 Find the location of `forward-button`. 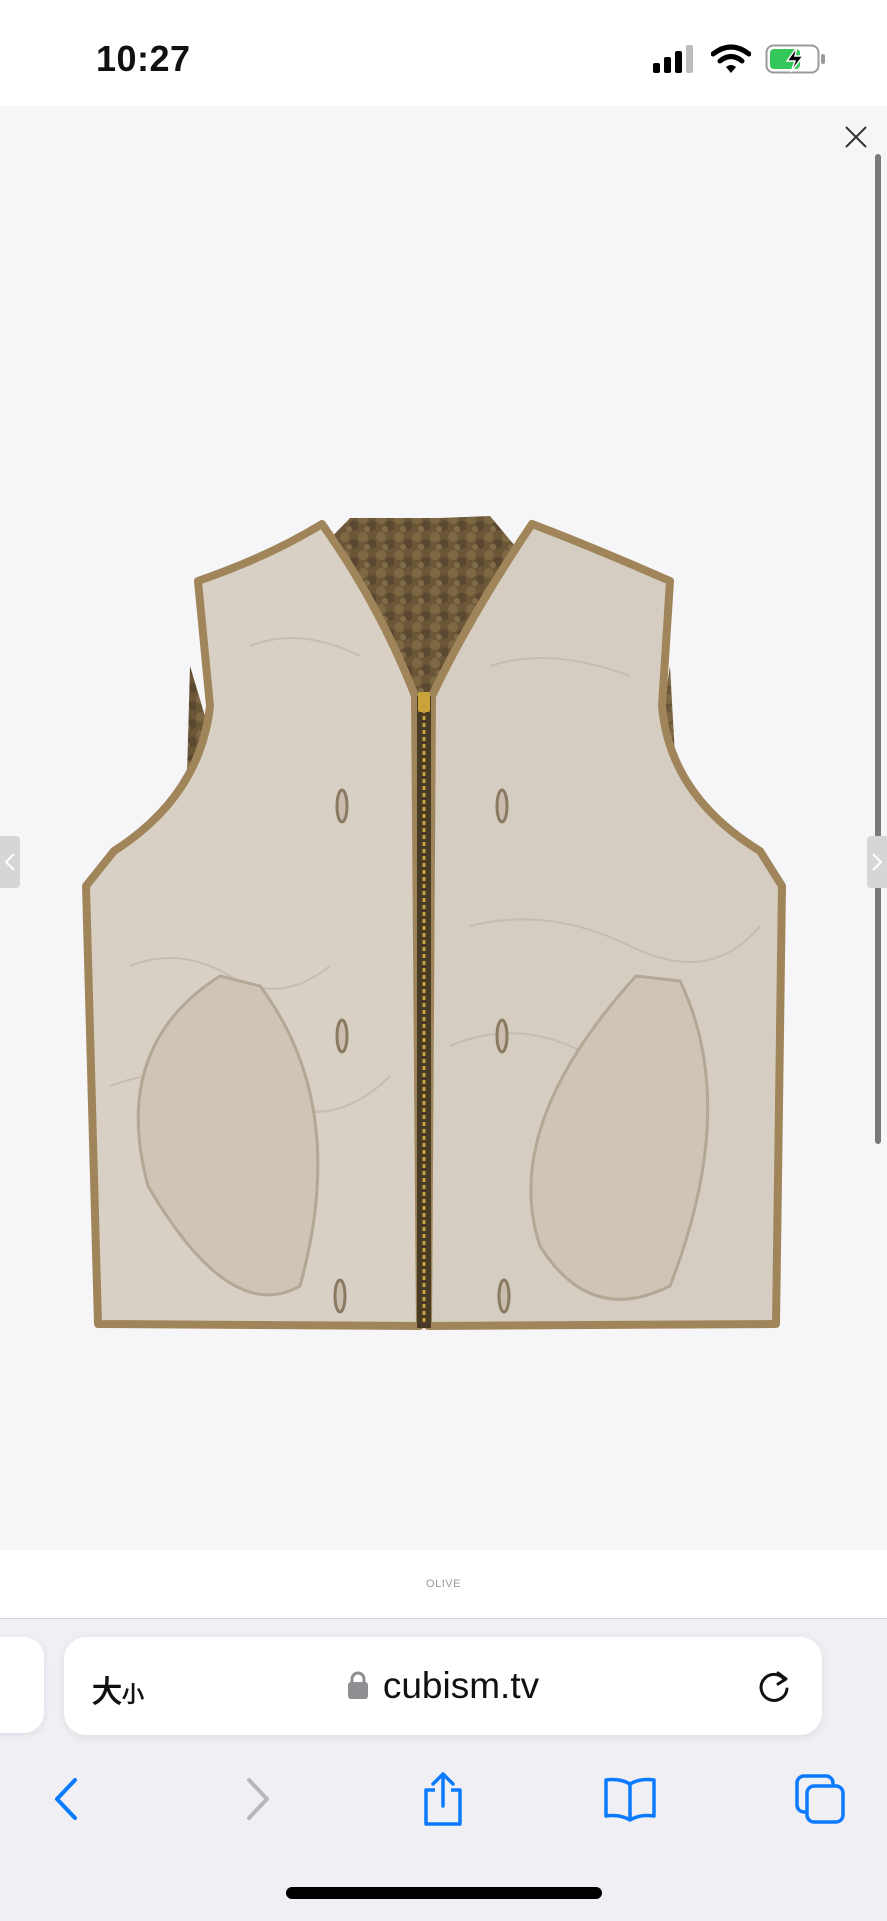

forward-button is located at coordinates (258, 1799).